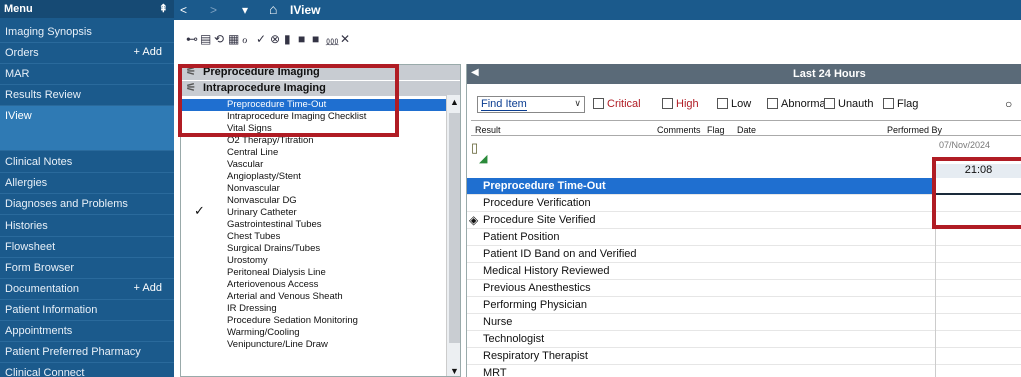  What do you see at coordinates (87, 183) in the screenshot?
I see `sidebar-item: Allergies` at bounding box center [87, 183].